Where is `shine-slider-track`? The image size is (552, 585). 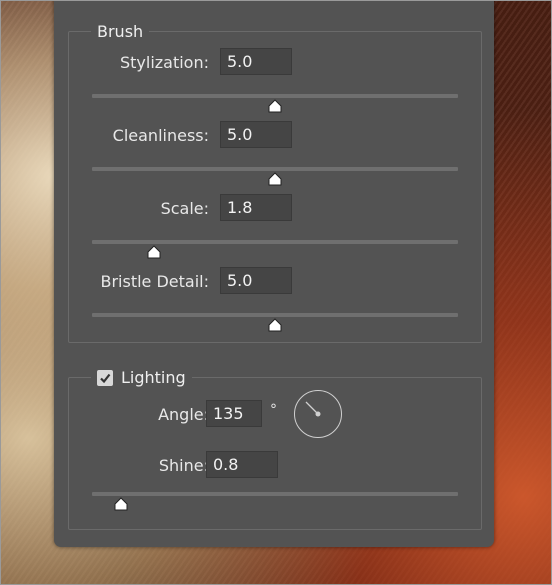
shine-slider-track is located at coordinates (275, 494).